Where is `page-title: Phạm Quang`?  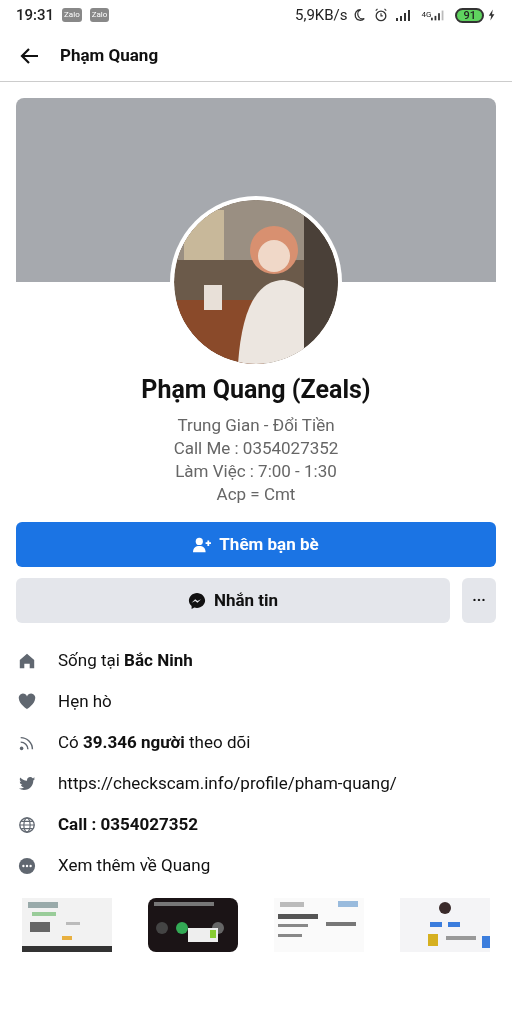
page-title: Phạm Quang is located at coordinates (109, 55).